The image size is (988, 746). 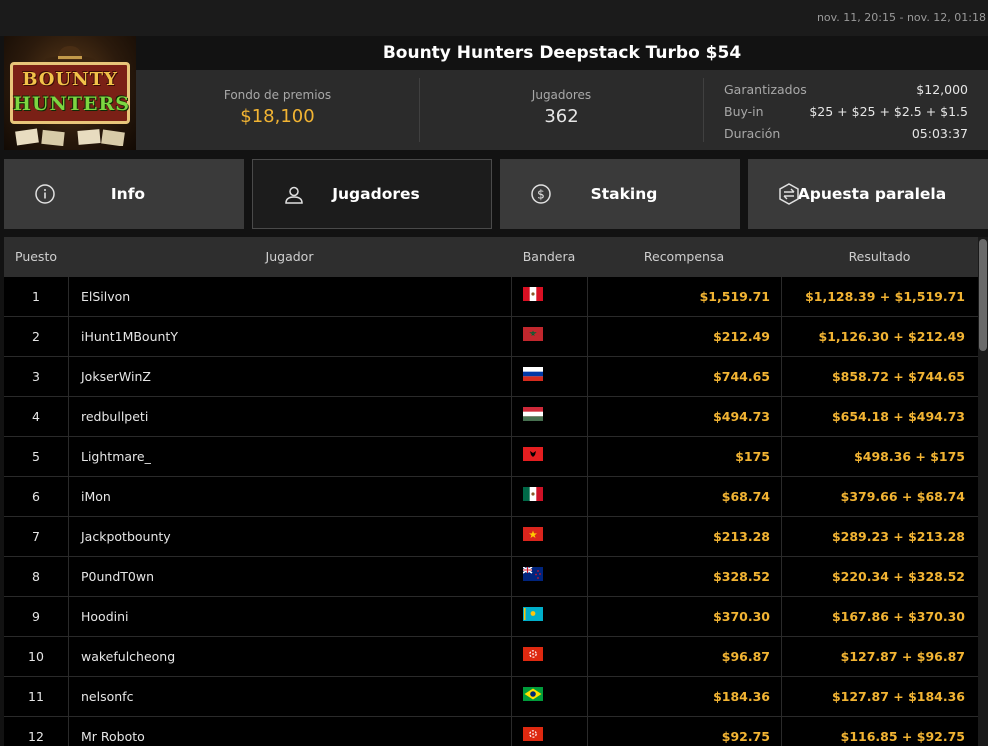 I want to click on vietnam-flag-icon, so click(x=533, y=534).